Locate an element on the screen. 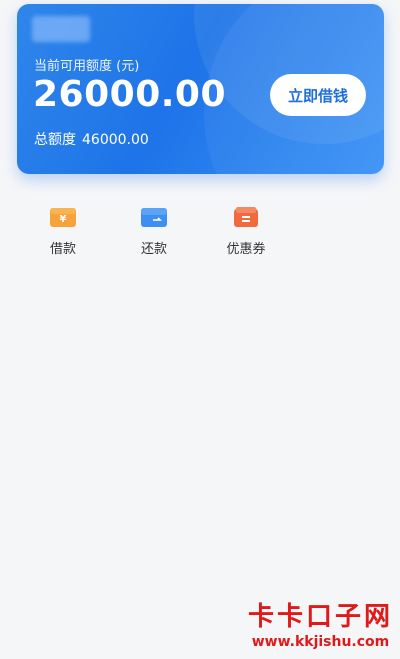  total-credit-row: 总额度 46000.00 is located at coordinates (94, 139).